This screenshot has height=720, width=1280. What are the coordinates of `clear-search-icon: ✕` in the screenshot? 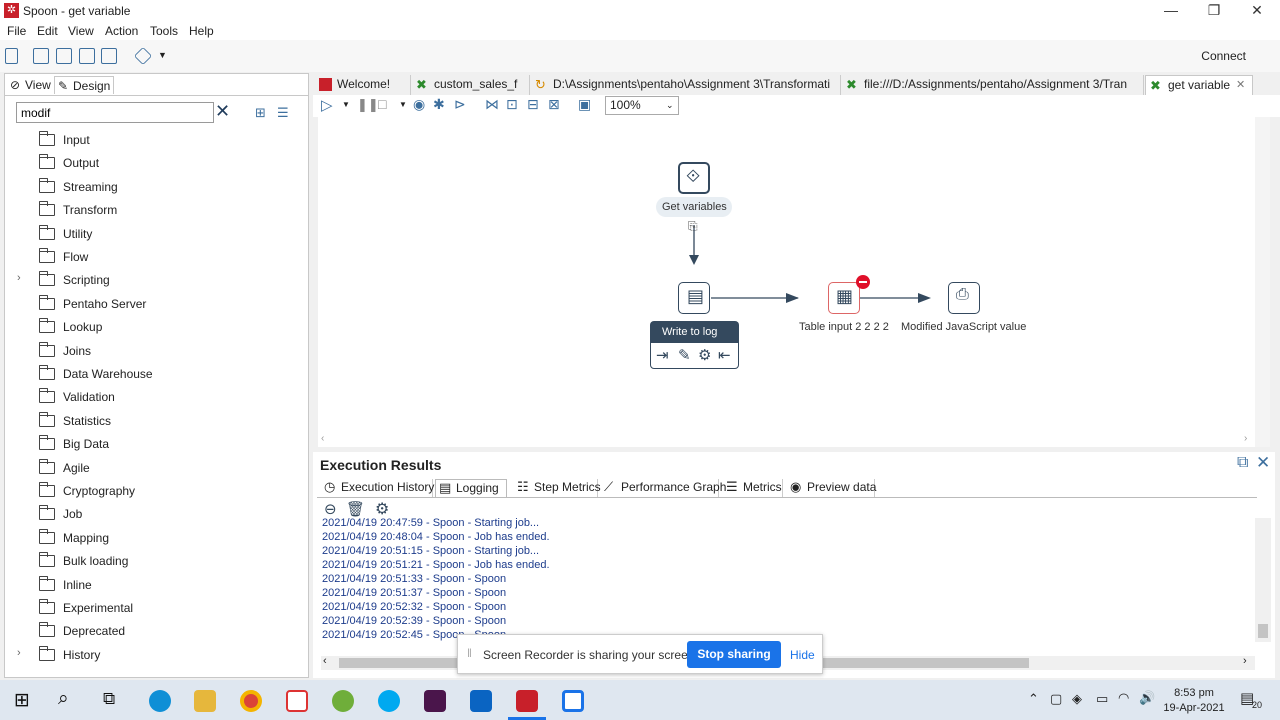 It's located at (222, 111).